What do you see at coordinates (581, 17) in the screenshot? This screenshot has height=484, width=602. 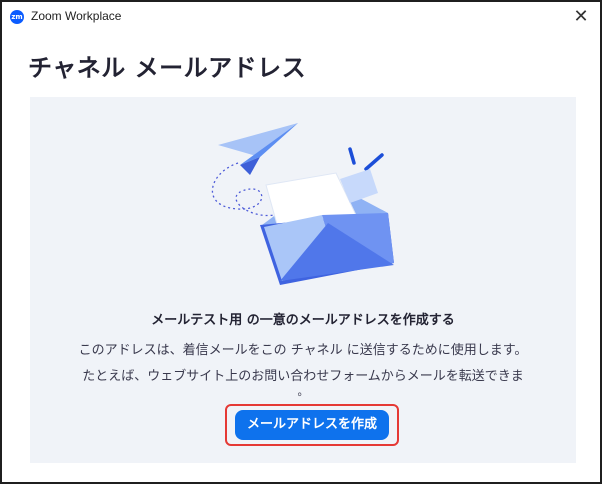 I see `close-button: ✕` at bounding box center [581, 17].